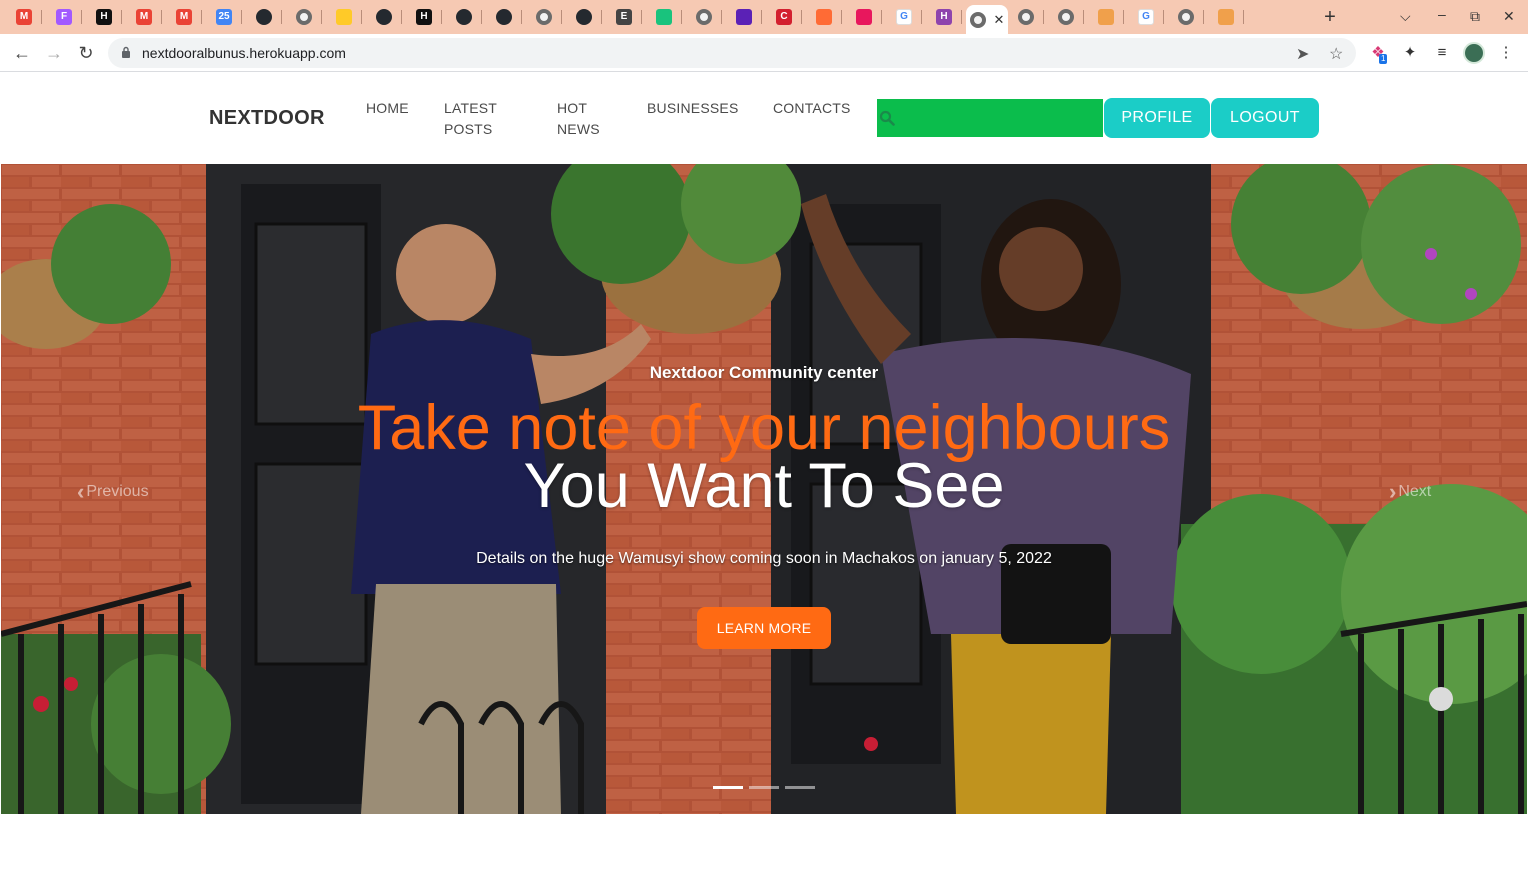  What do you see at coordinates (732, 53) in the screenshot?
I see `address-bar: nextdooralbunus.herokuapp.com ➤ ☆` at bounding box center [732, 53].